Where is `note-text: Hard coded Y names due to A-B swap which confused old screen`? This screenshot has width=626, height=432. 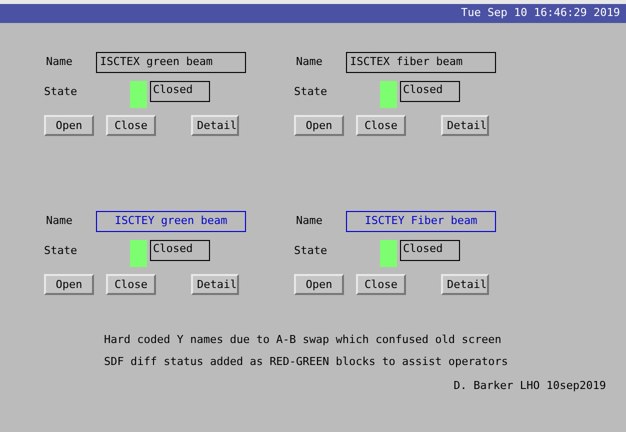 note-text: Hard coded Y names due to A-B swap which confused old screen is located at coordinates (303, 340).